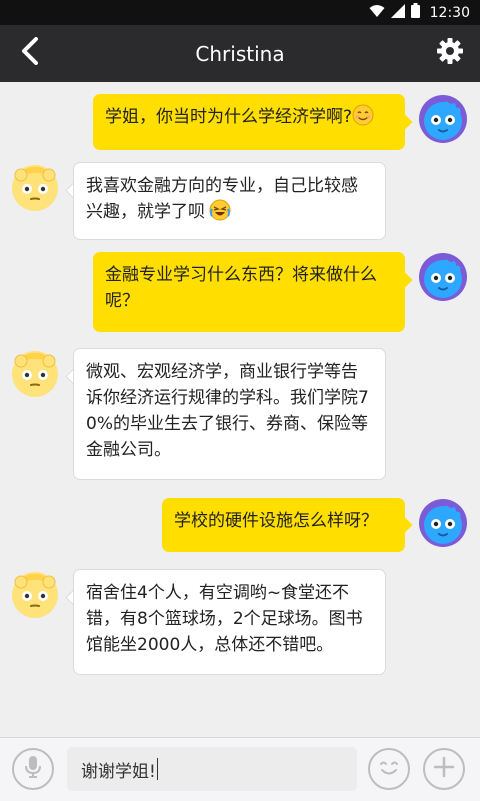 The image size is (480, 801). I want to click on message-bubble-outgoing: 学姐，你当时为什么学经济学啊?, so click(249, 122).